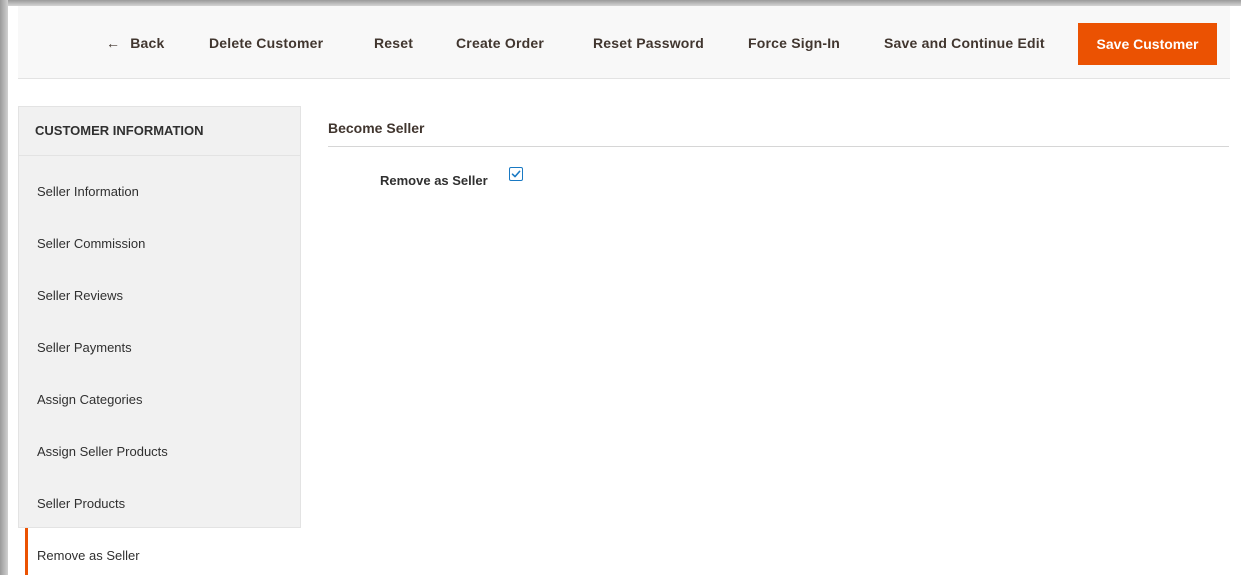 The height and width of the screenshot is (575, 1241). What do you see at coordinates (648, 43) in the screenshot?
I see `reset-password-button: Reset Password` at bounding box center [648, 43].